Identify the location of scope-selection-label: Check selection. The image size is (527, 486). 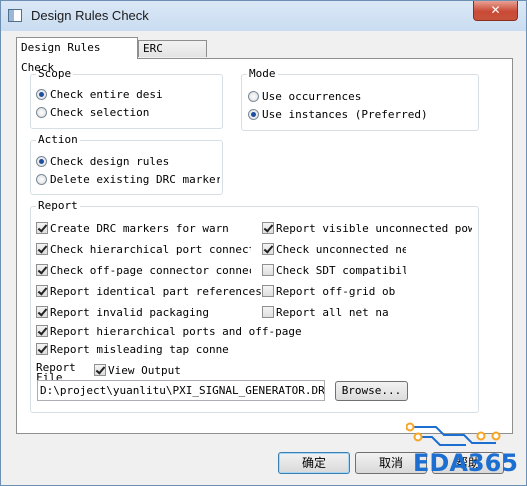
(100, 112).